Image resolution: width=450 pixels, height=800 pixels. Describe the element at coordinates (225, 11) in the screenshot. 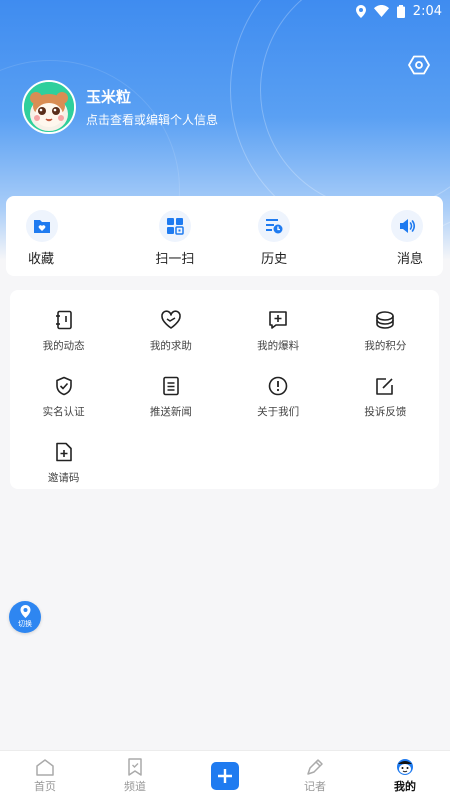

I see `status-bar: 2:04` at that location.